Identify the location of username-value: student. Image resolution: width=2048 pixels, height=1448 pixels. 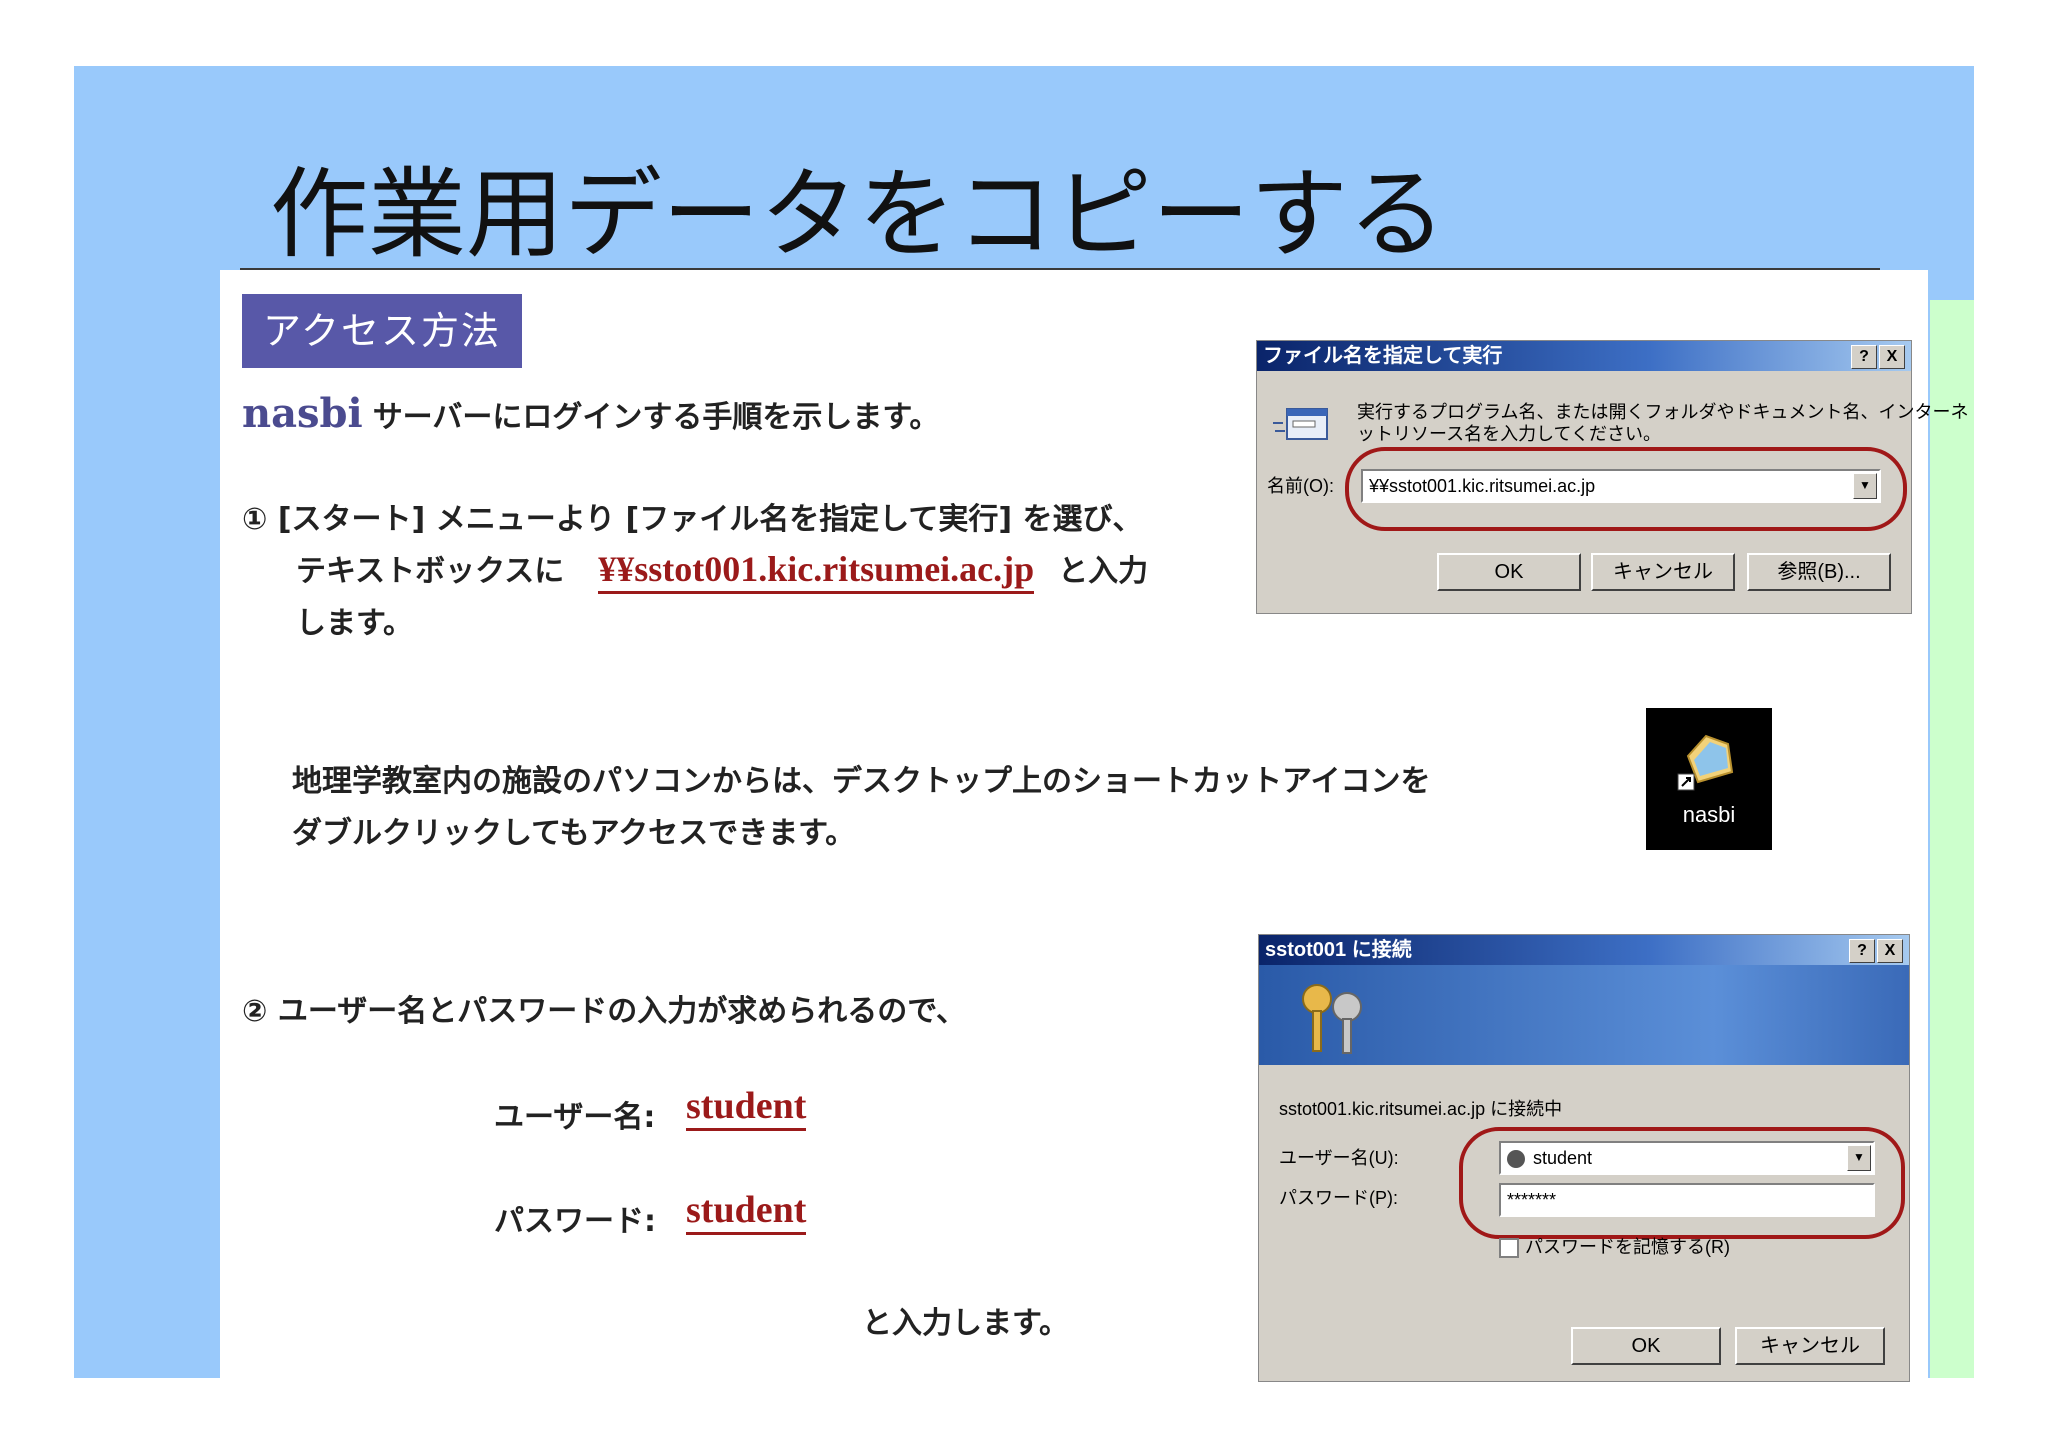
(746, 1107).